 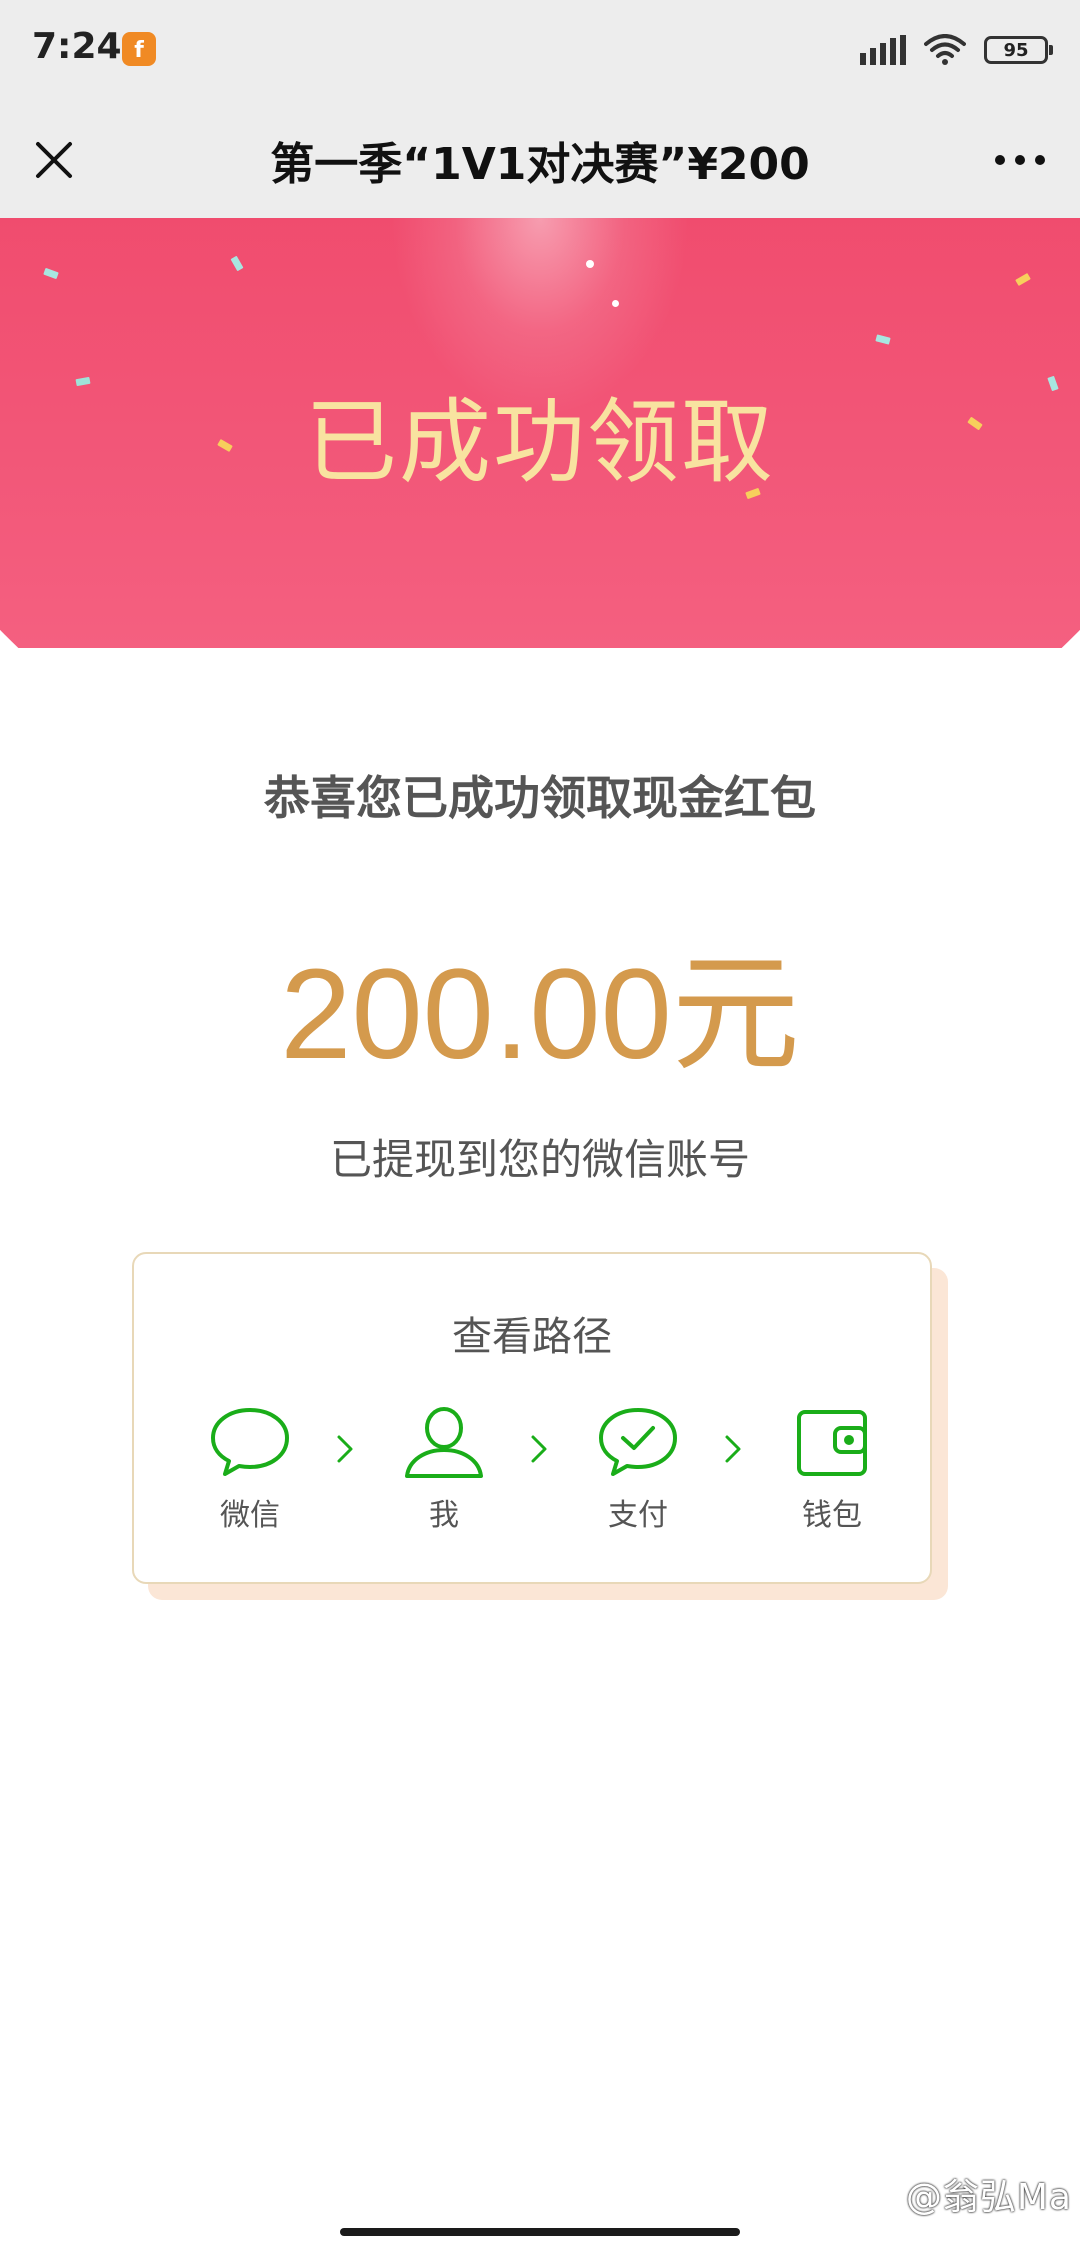 I want to click on page-title: 第一季“1V1对决赛”¥200, so click(x=540, y=164).